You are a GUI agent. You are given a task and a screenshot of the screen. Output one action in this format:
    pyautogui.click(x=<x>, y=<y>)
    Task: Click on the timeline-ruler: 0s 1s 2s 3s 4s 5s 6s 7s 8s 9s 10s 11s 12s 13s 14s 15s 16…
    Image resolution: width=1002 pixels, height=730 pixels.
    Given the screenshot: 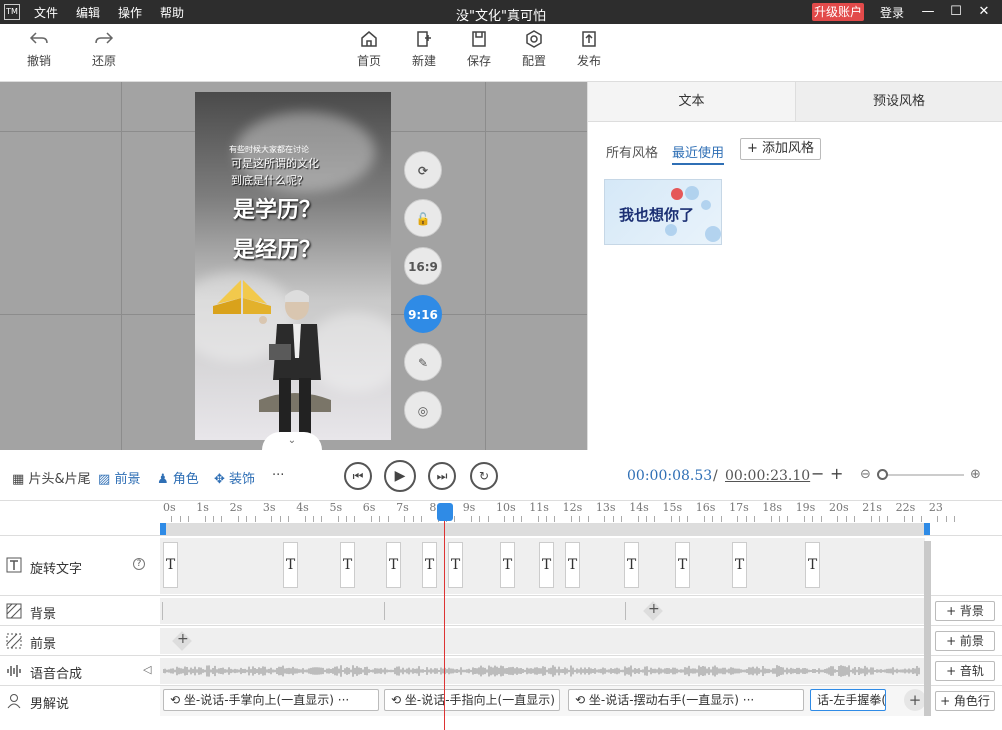 What is the action you would take?
    pyautogui.click(x=501, y=517)
    